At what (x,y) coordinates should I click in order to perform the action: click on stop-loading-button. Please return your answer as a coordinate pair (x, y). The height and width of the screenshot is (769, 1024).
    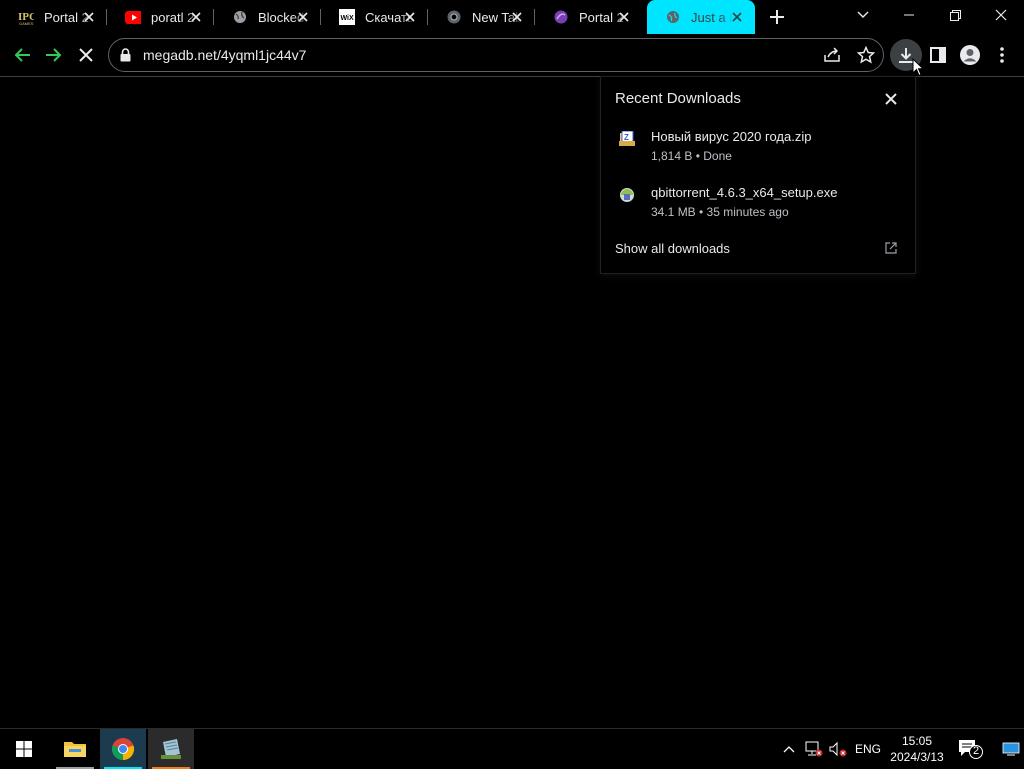
    Looking at the image, I should click on (86, 55).